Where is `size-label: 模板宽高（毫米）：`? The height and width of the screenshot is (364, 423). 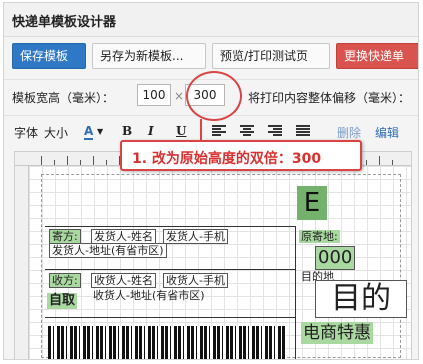 size-label: 模板宽高（毫米）： is located at coordinates (63, 98).